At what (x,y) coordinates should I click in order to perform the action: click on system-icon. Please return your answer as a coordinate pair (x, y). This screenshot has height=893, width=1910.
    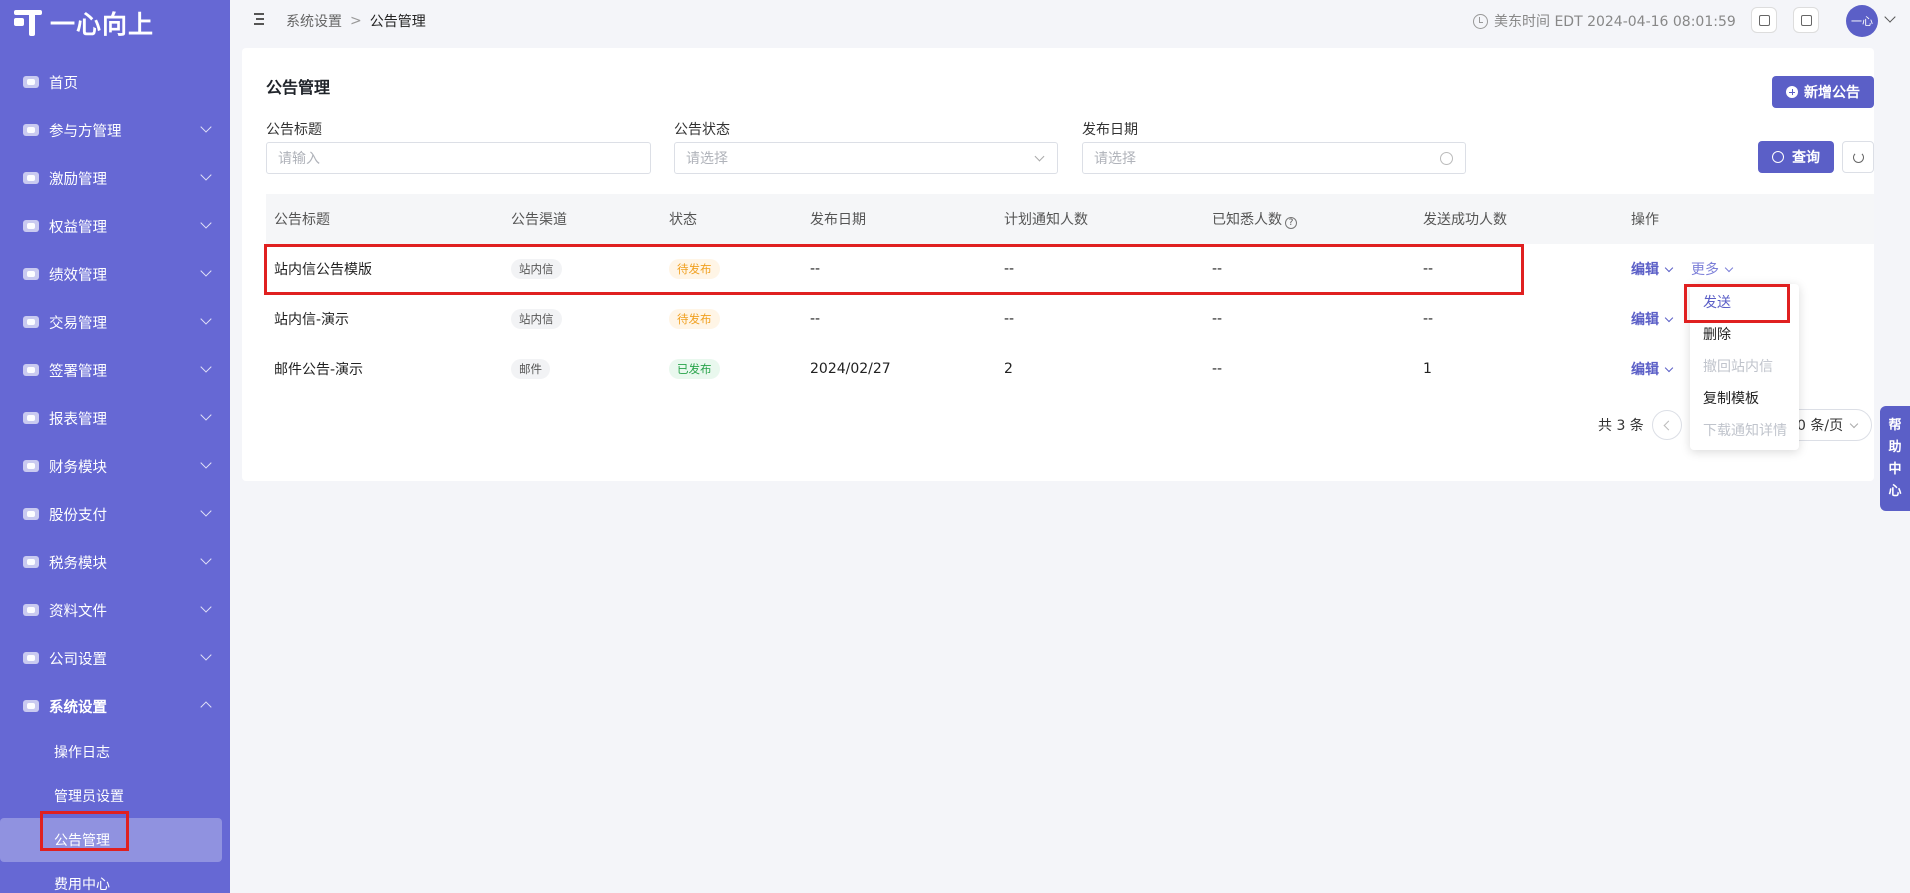
    Looking at the image, I should click on (31, 706).